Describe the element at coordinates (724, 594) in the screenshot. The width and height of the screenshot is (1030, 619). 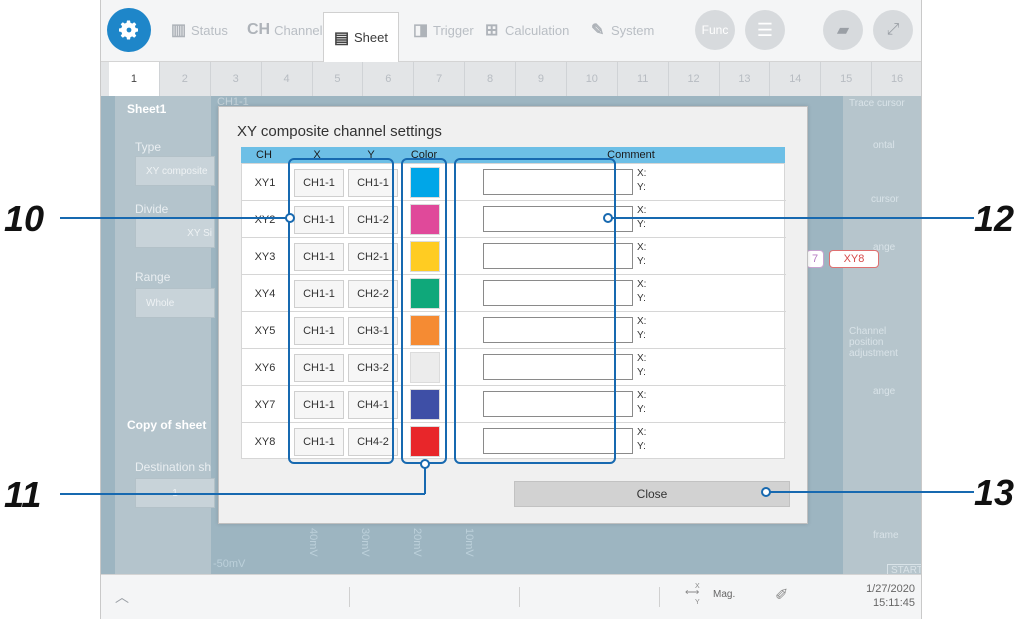
I see `mag-label: Mag.` at that location.